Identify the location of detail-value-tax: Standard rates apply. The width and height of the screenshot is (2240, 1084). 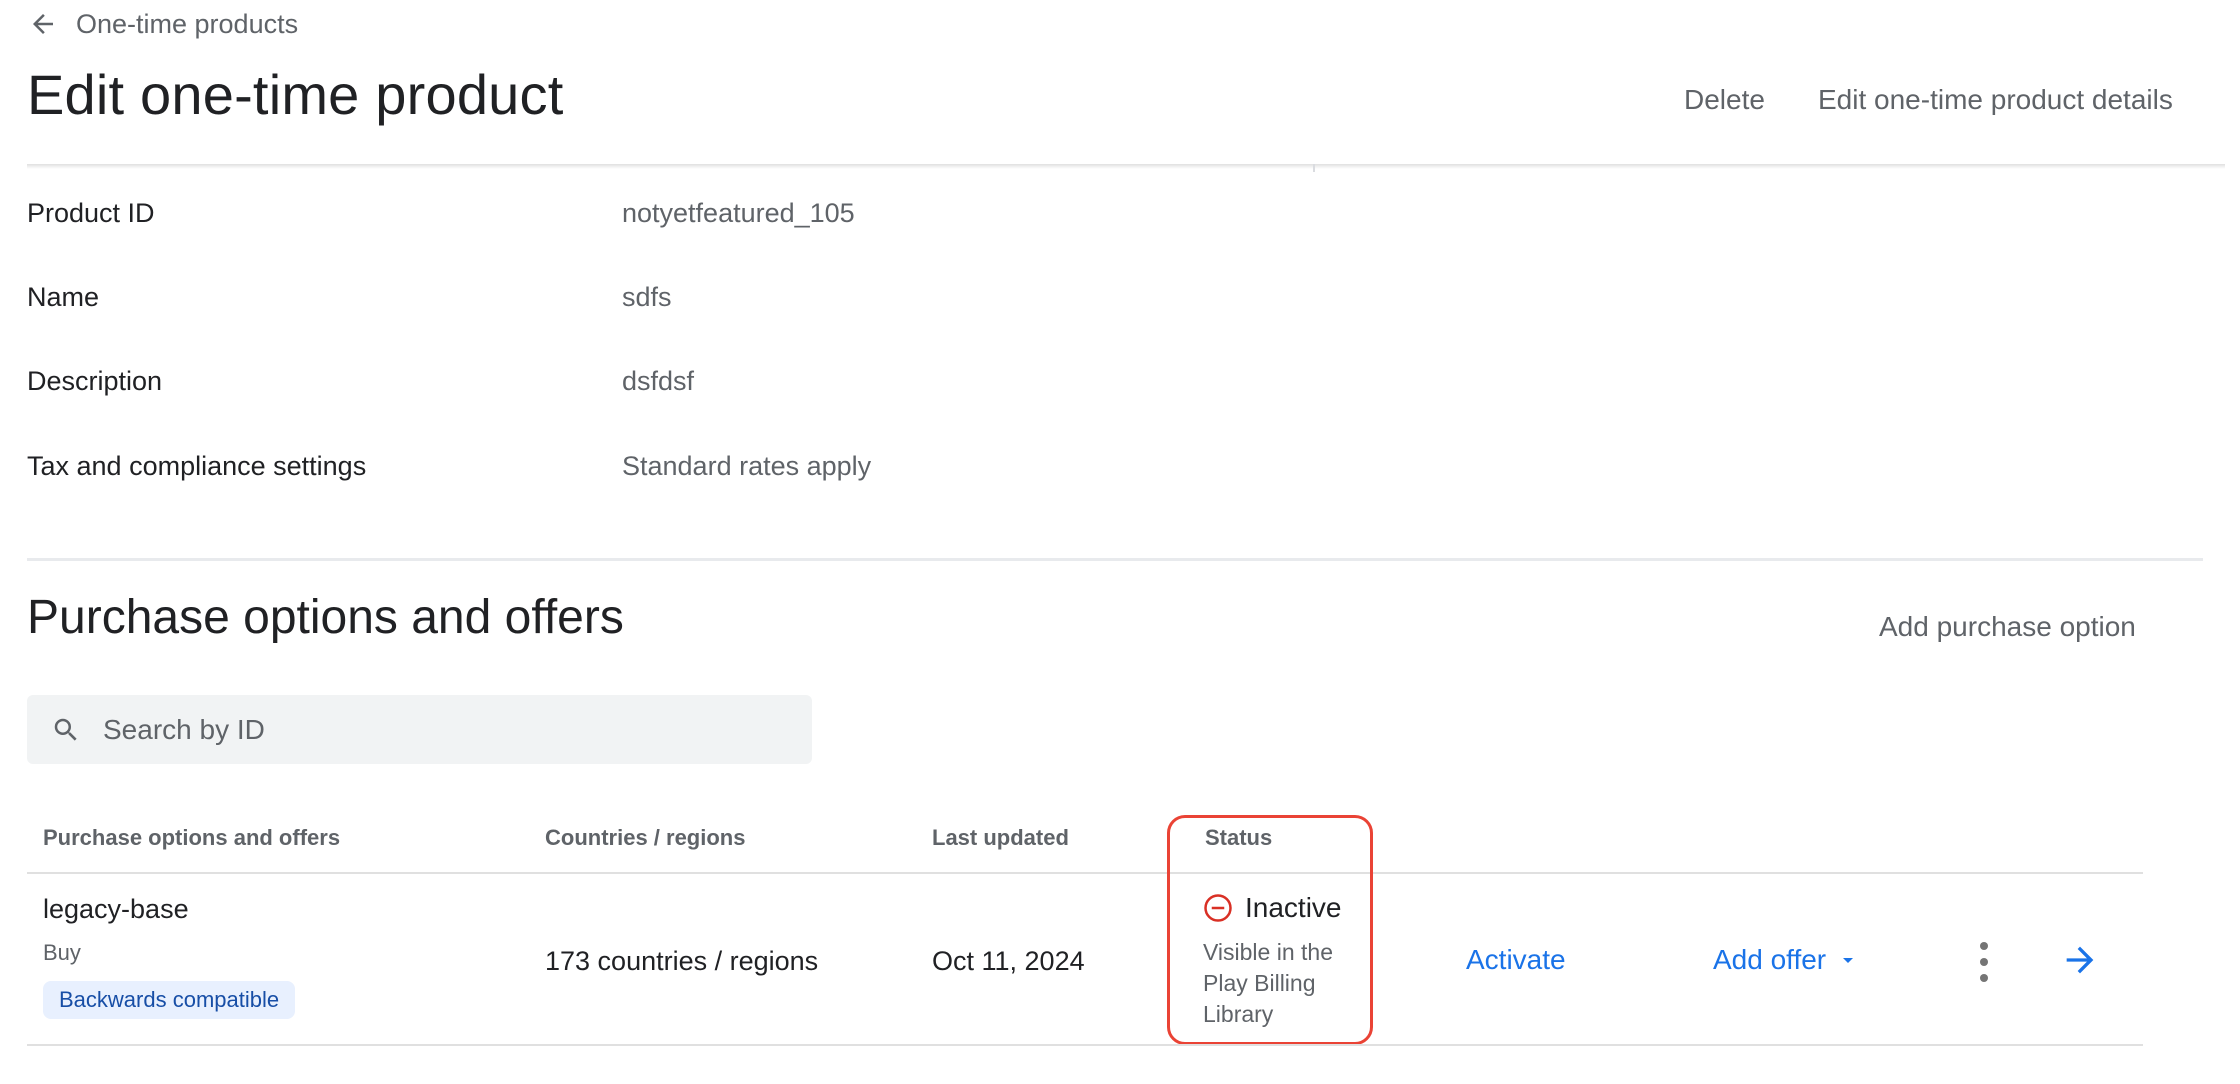
(747, 466).